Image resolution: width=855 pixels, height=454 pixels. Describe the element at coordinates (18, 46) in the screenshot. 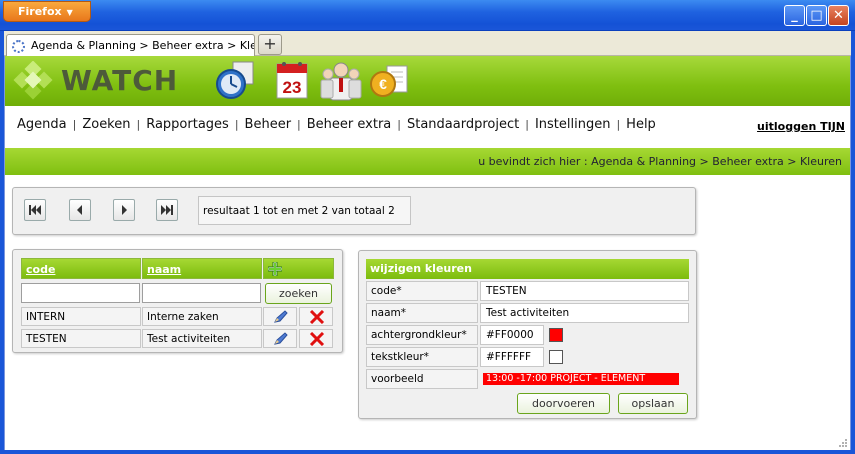

I see `loading-icon` at that location.